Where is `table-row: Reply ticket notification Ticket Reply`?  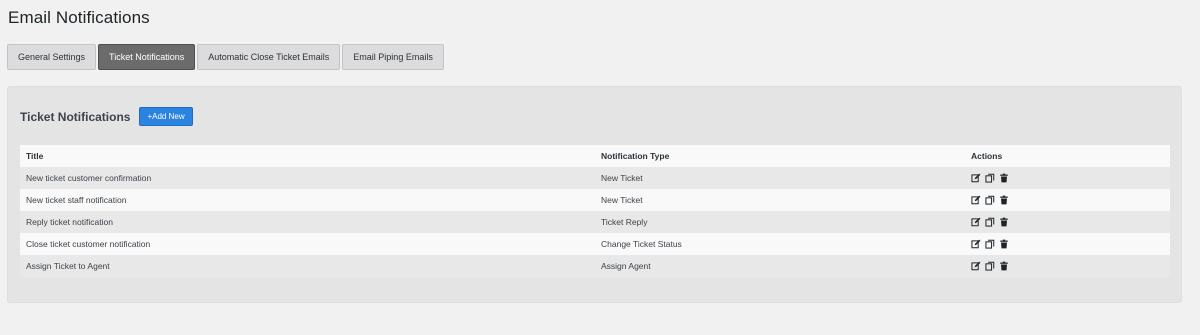
table-row: Reply ticket notification Ticket Reply is located at coordinates (595, 222).